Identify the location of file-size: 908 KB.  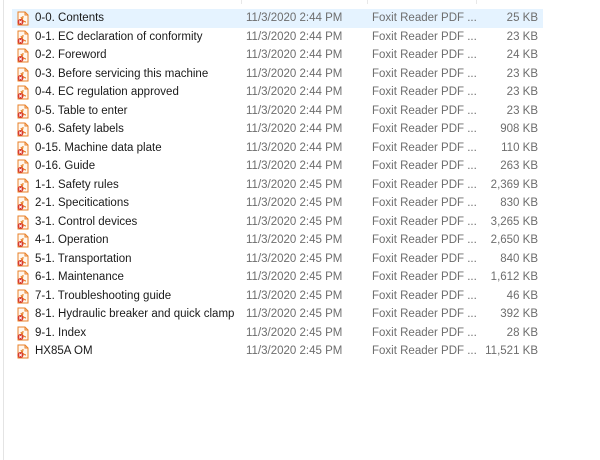
(519, 129).